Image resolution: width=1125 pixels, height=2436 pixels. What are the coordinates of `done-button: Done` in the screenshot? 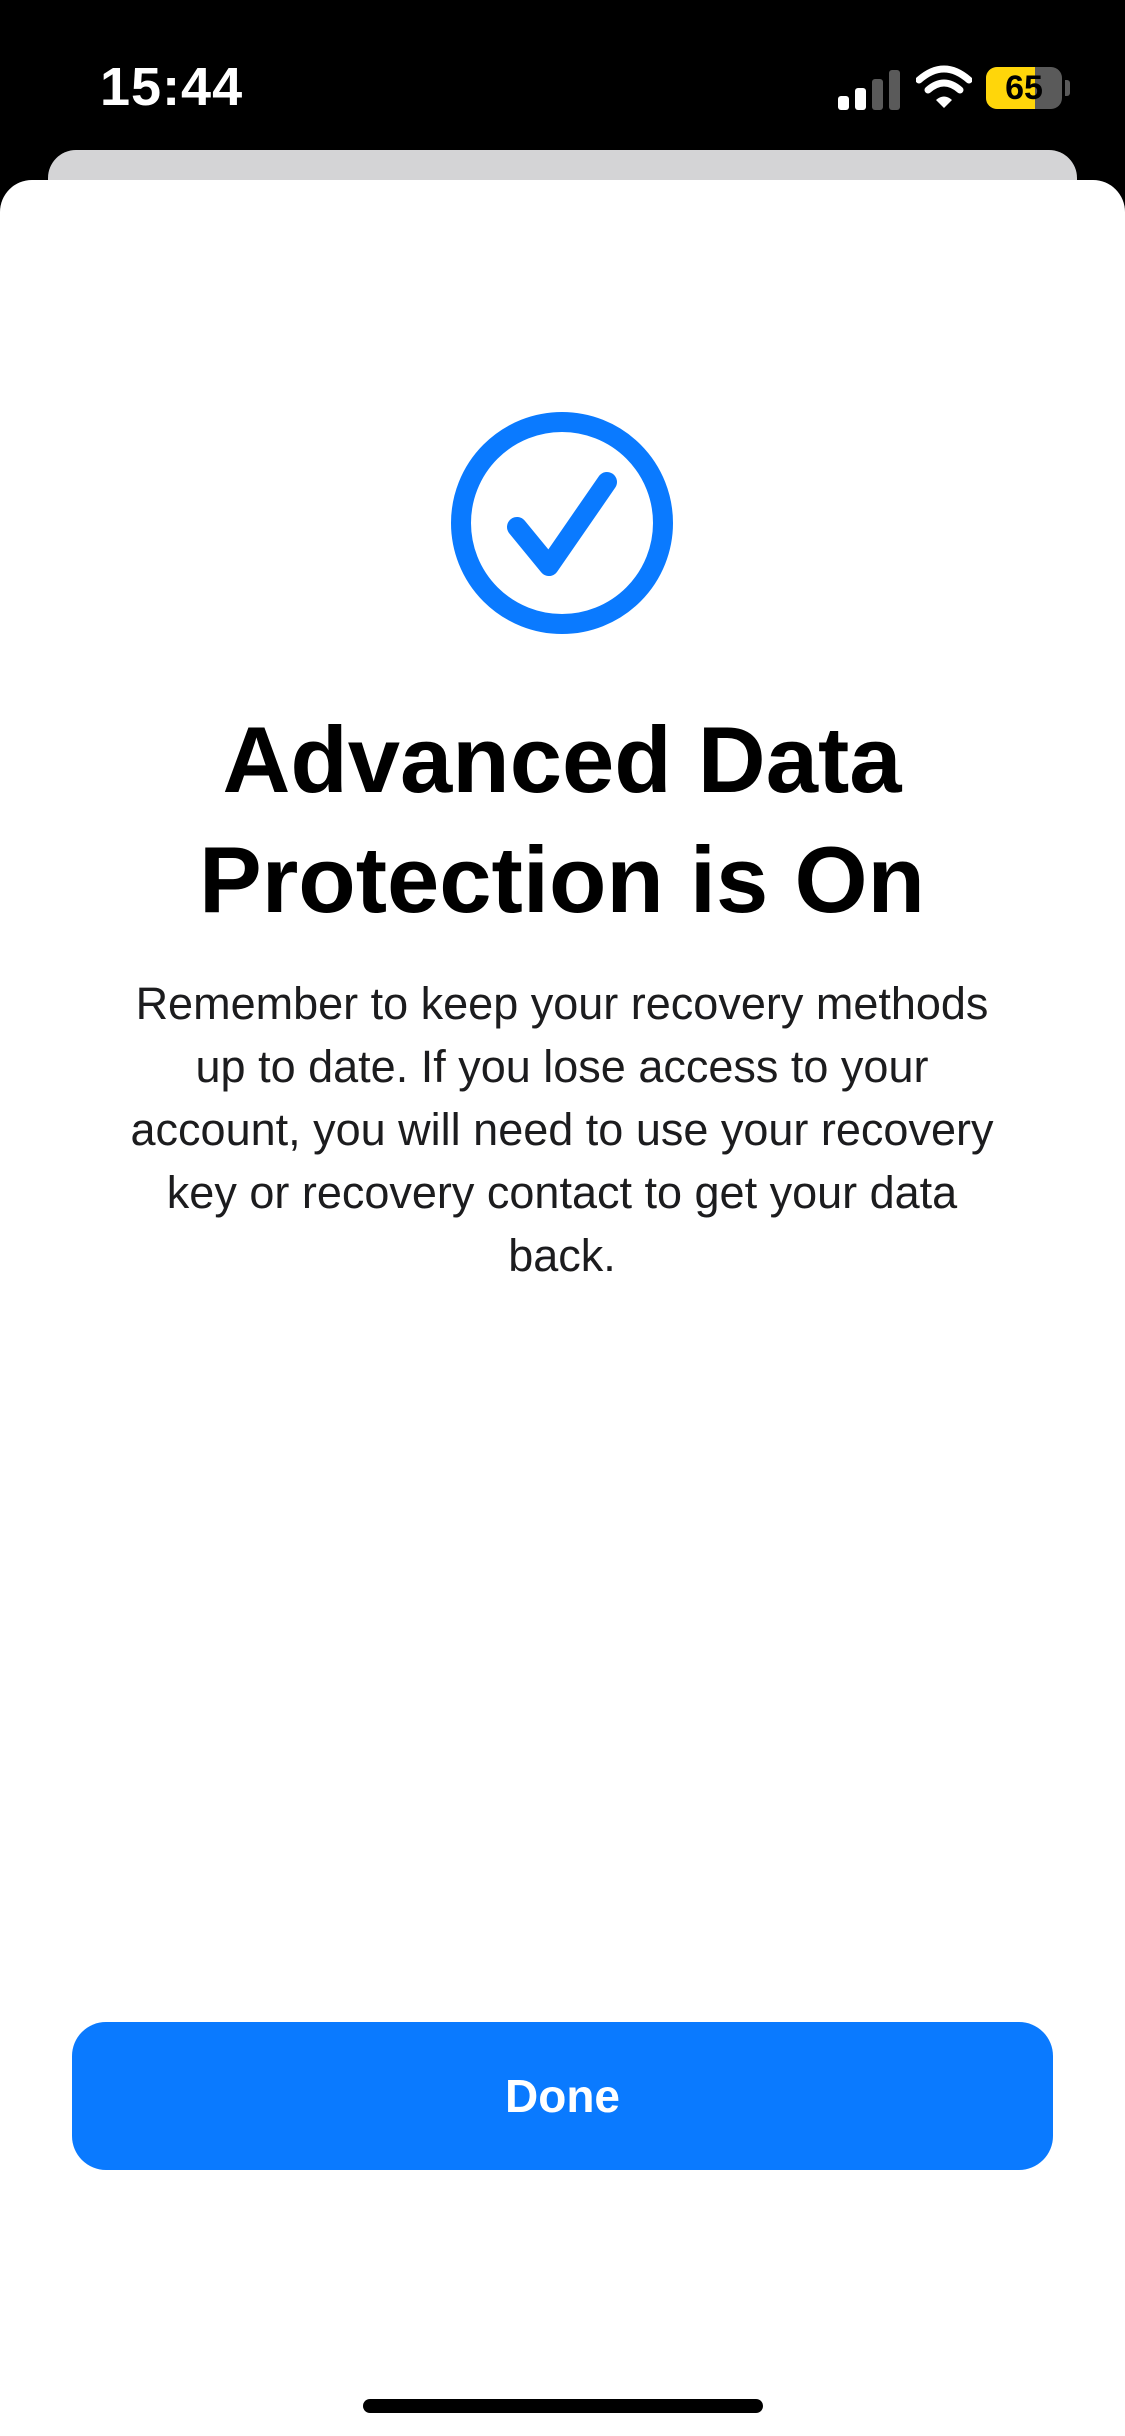 It's located at (562, 2096).